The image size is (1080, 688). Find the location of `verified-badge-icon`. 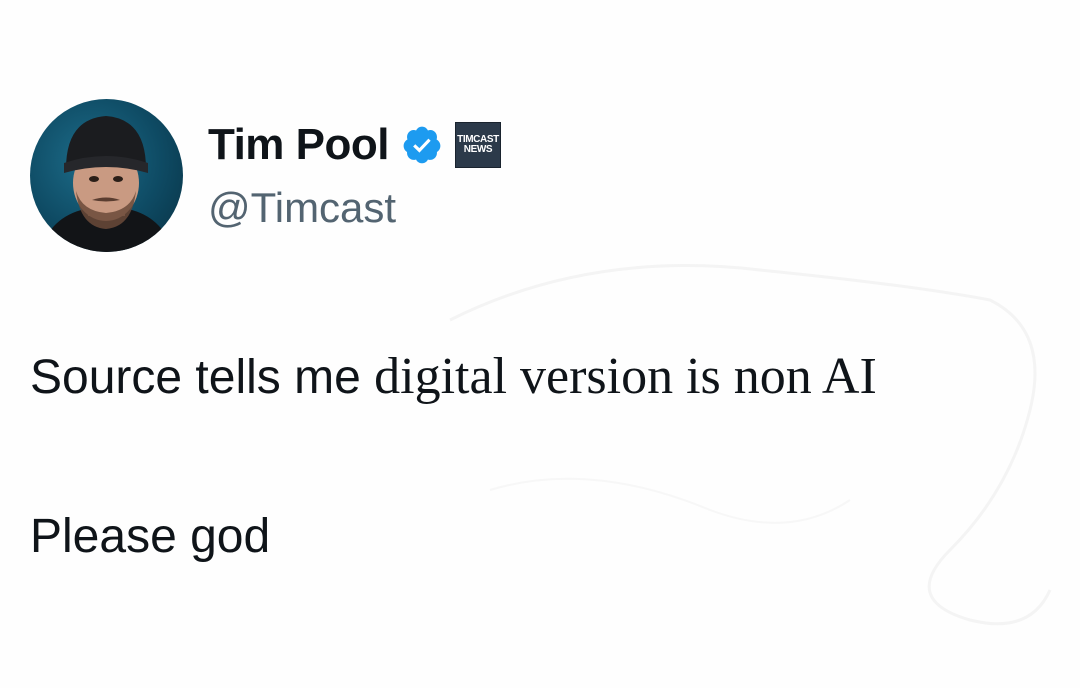

verified-badge-icon is located at coordinates (422, 145).